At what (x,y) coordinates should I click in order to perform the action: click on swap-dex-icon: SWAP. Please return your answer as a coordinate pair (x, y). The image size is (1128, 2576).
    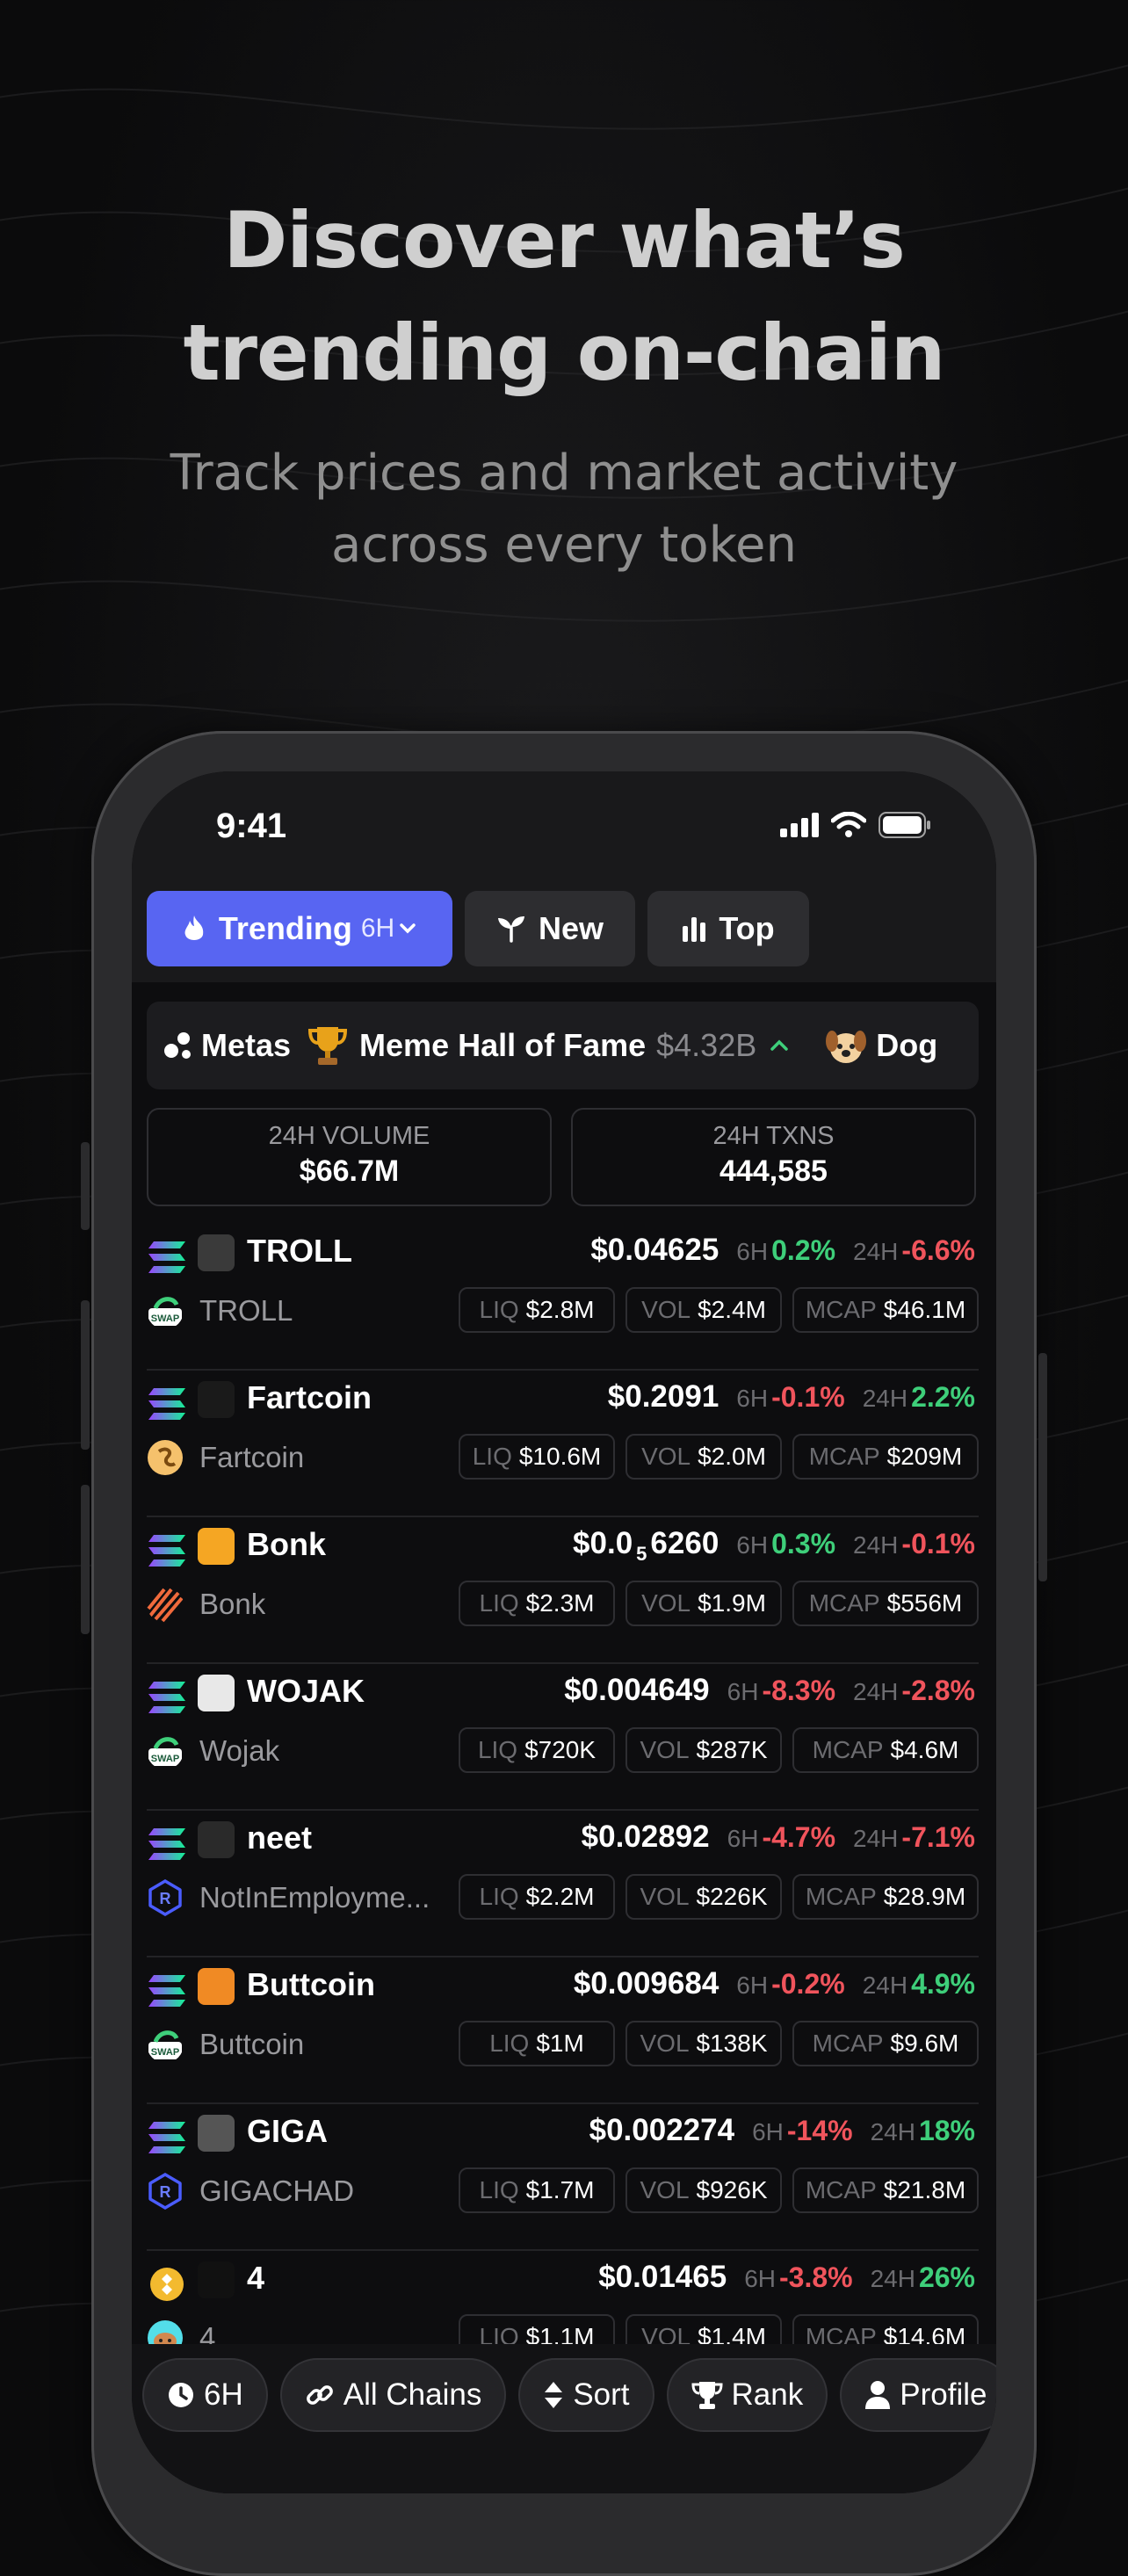
    Looking at the image, I should click on (165, 1751).